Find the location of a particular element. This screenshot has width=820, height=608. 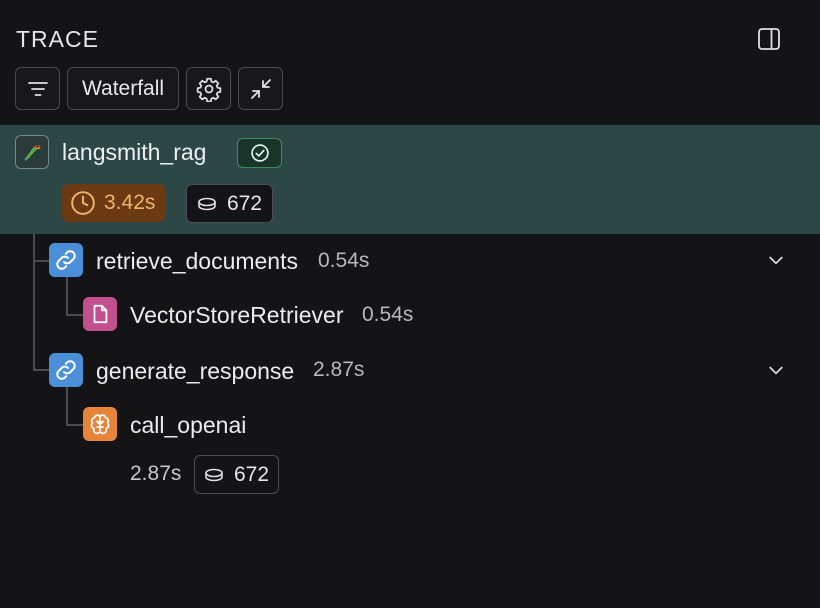

latency-badge: 3.42s is located at coordinates (114, 203).